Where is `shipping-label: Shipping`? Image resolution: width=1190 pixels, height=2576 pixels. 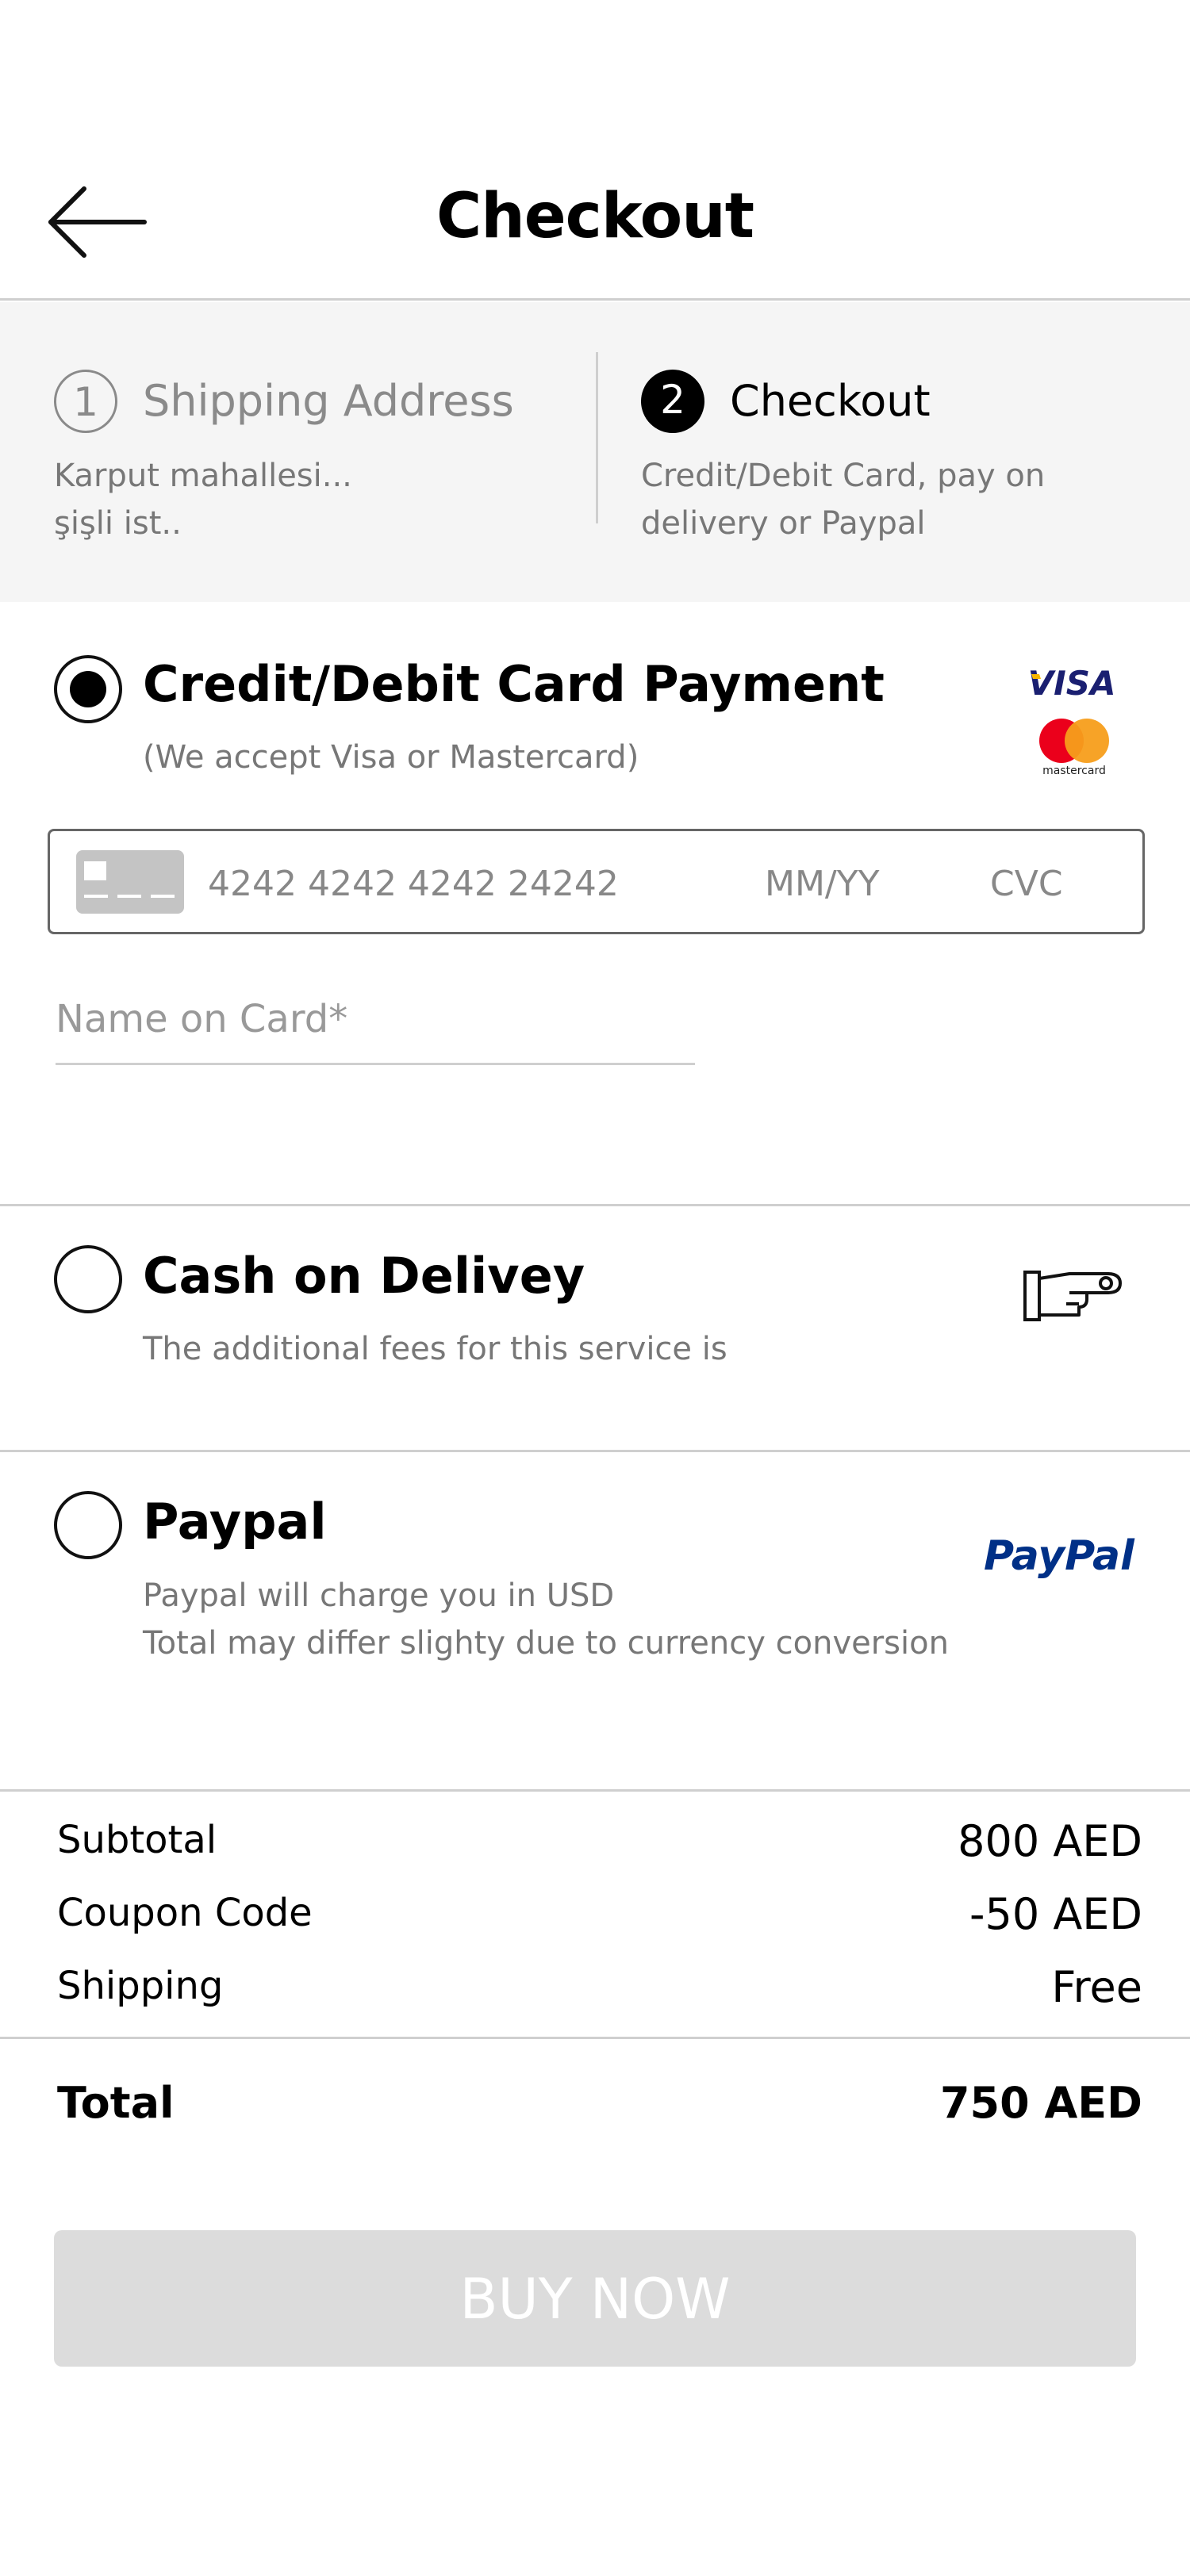 shipping-label: Shipping is located at coordinates (140, 1986).